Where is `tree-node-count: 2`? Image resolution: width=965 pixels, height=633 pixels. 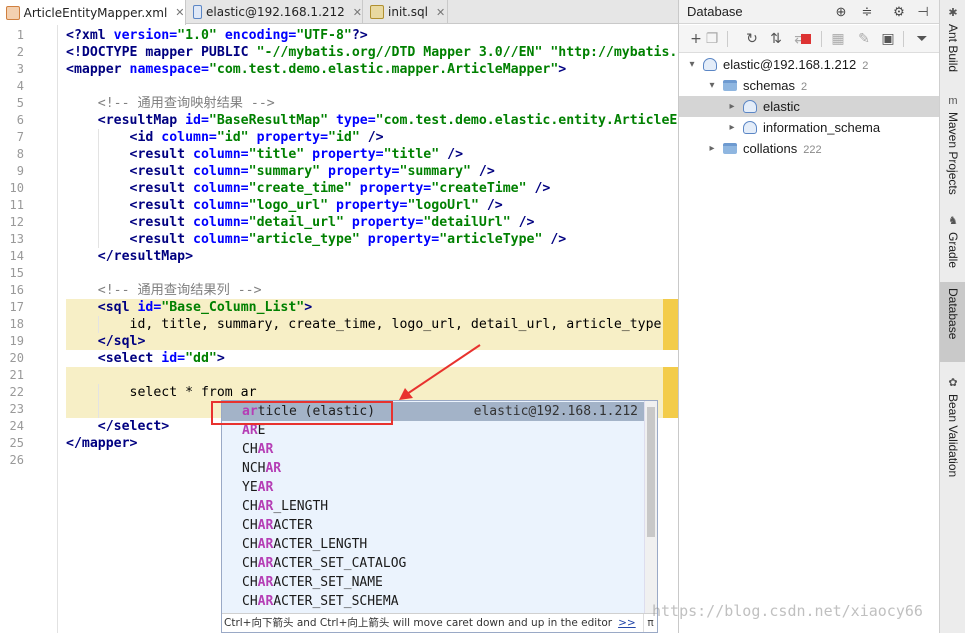 tree-node-count: 2 is located at coordinates (804, 87).